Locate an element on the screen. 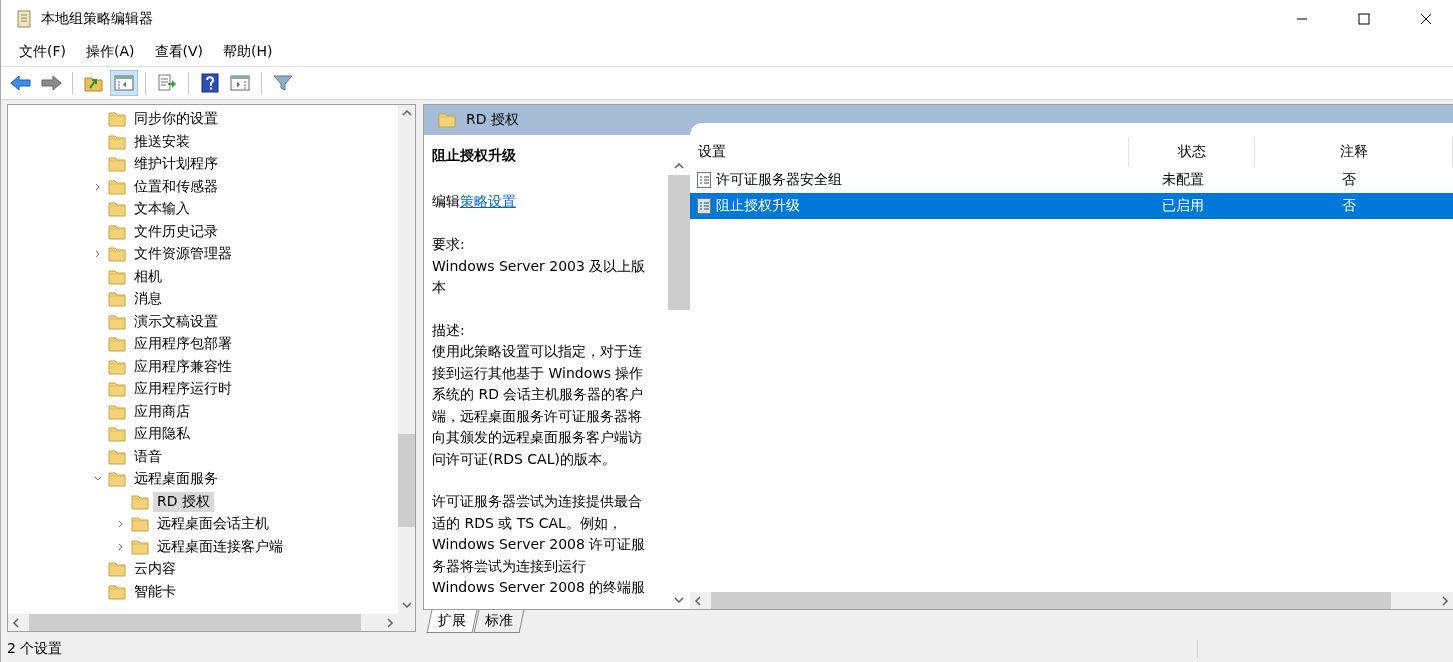 The width and height of the screenshot is (1453, 662). tree-item: 应用程序兼容性 is located at coordinates (183, 366).